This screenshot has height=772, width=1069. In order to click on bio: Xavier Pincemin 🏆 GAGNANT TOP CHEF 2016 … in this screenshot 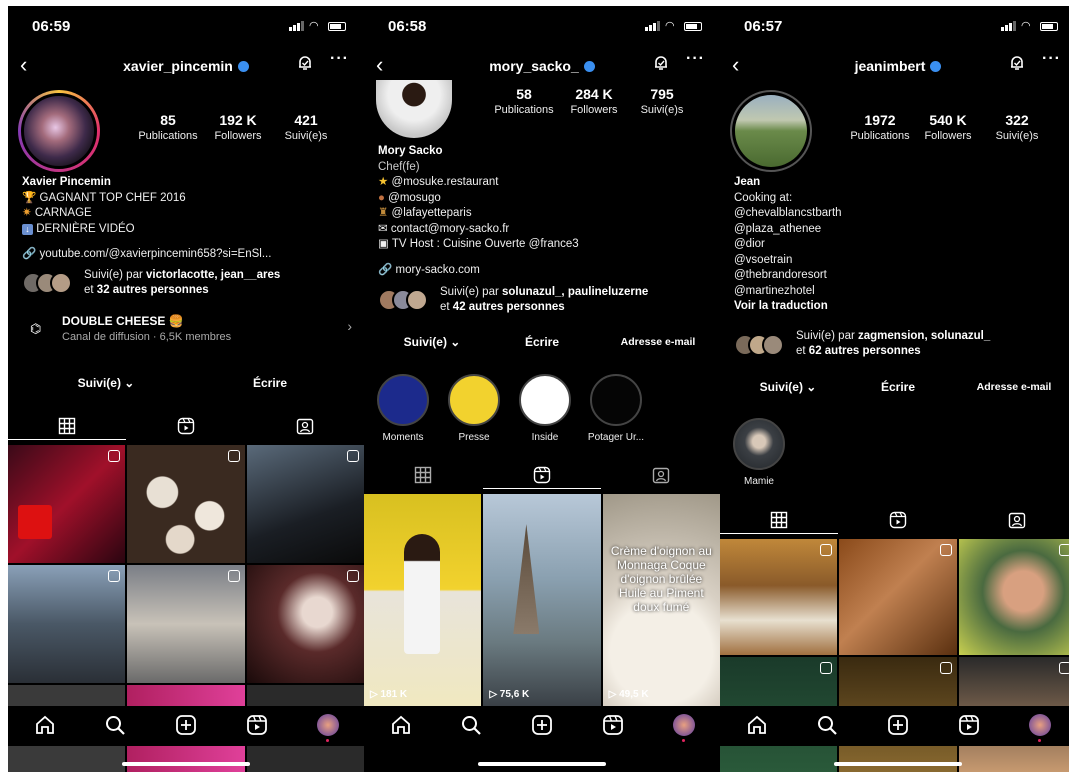, I will do `click(104, 205)`.